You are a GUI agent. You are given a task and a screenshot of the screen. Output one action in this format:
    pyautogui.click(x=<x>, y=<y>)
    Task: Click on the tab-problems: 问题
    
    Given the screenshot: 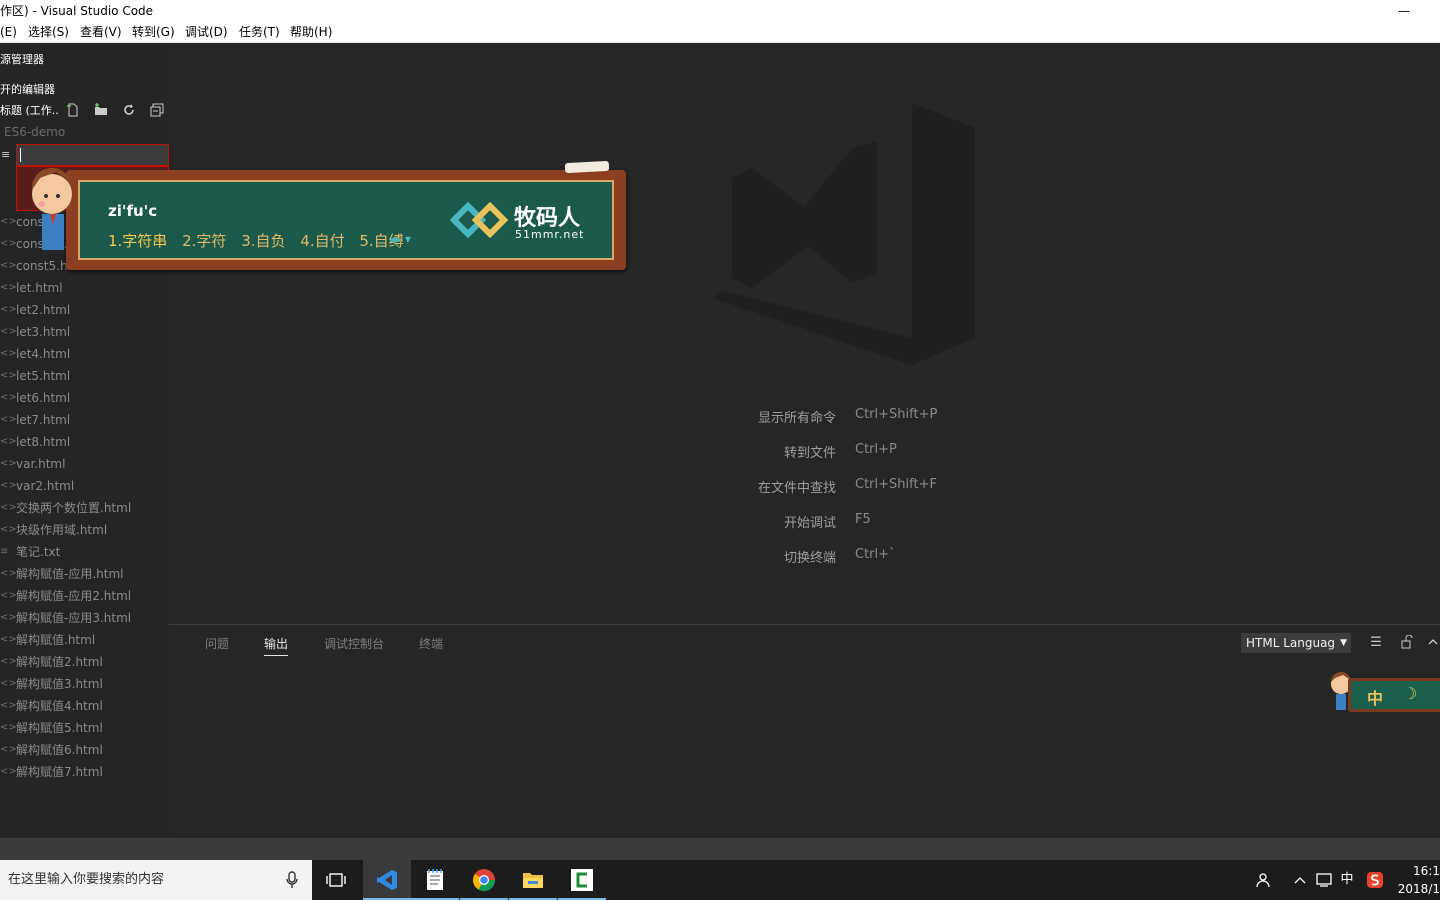 What is the action you would take?
    pyautogui.click(x=217, y=643)
    